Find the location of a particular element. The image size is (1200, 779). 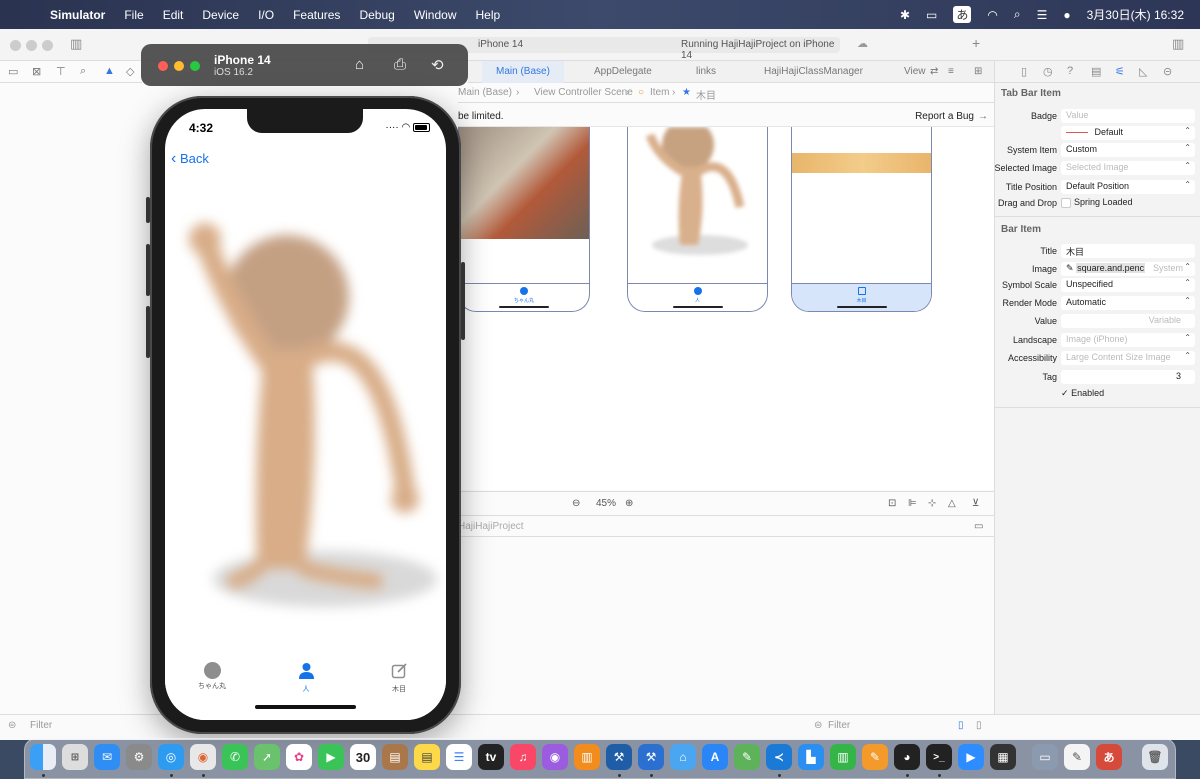

books-icon: ▥ is located at coordinates (587, 757).